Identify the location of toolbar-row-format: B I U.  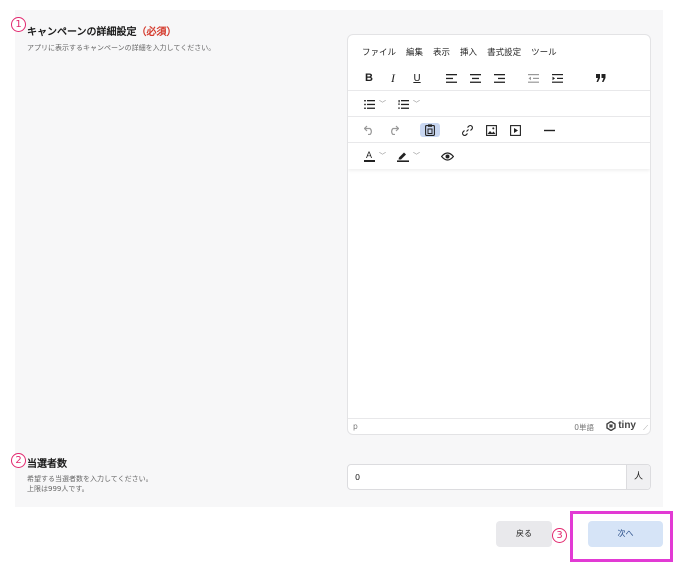
(499, 78).